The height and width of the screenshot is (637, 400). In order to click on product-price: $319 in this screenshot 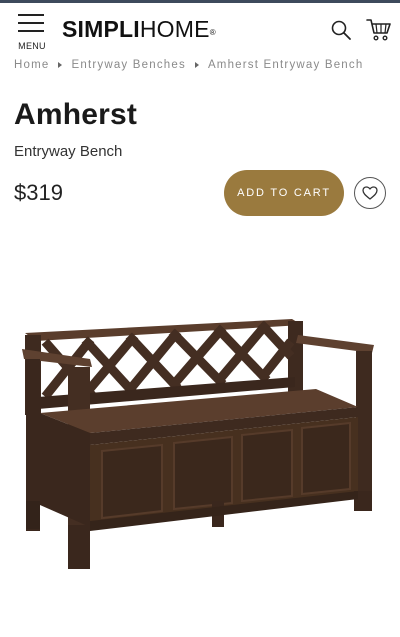, I will do `click(38, 192)`.